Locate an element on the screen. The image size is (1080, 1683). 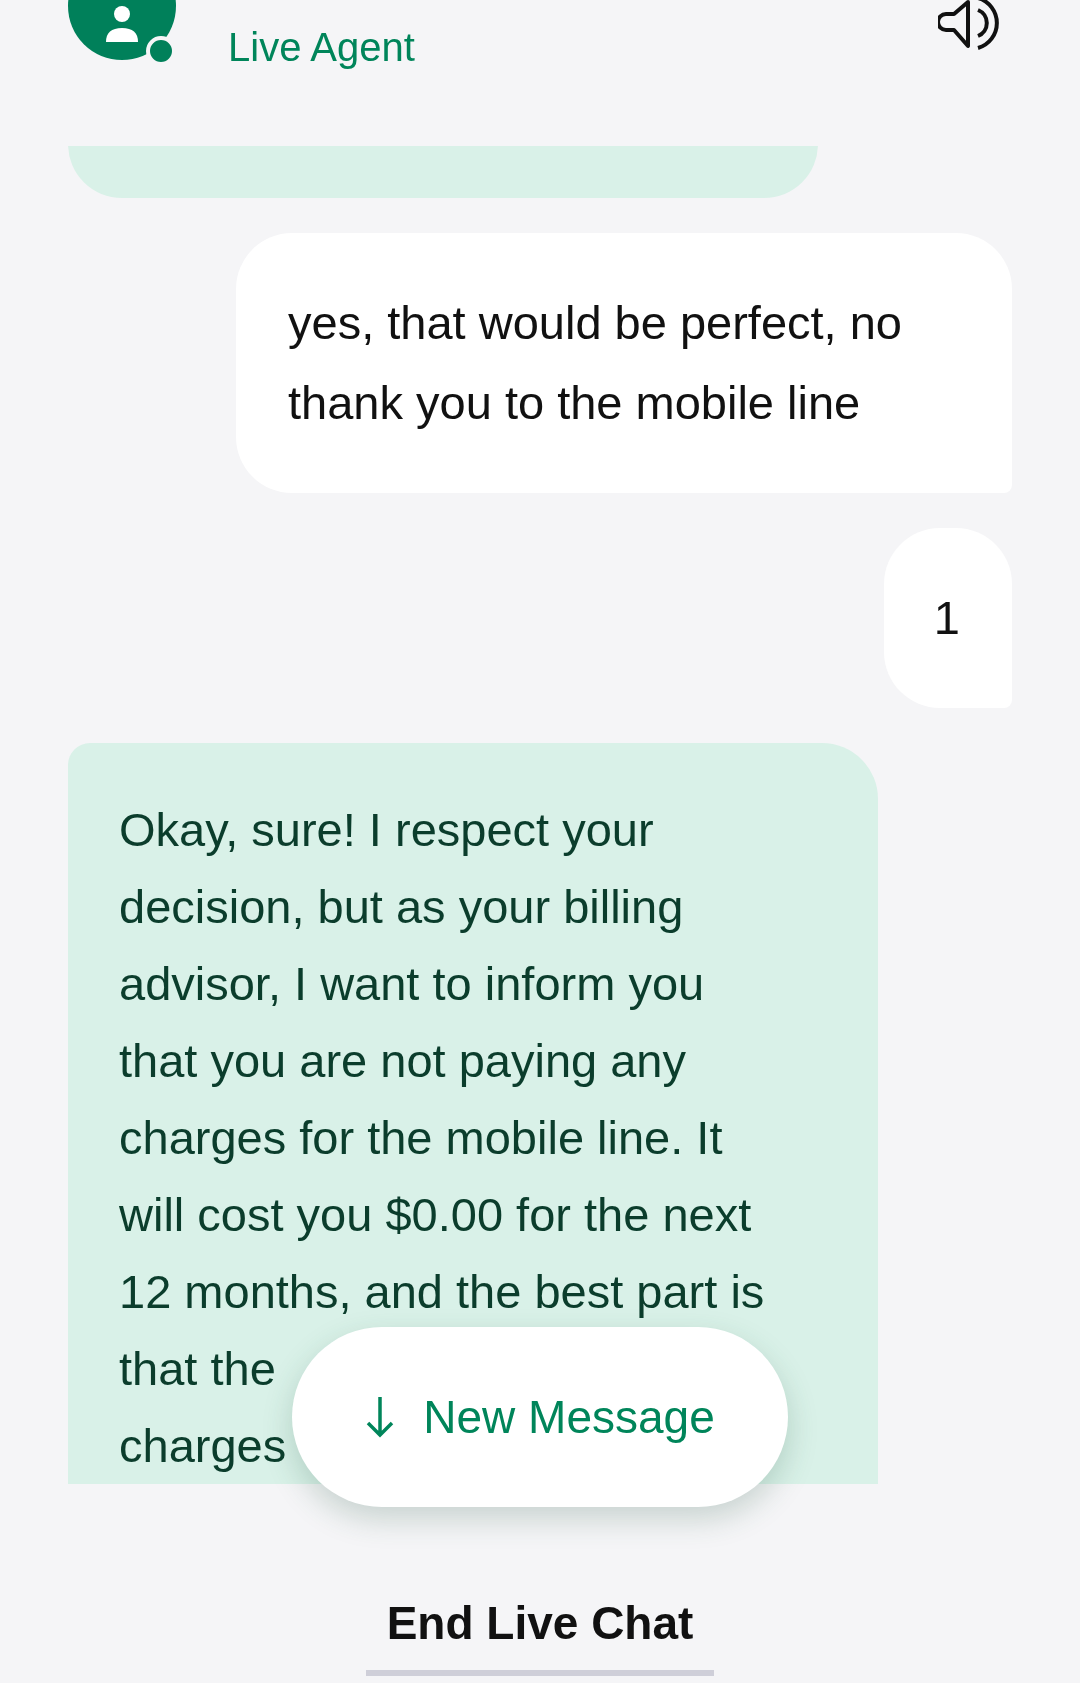
message-text: that you are not paying any is located at coordinates (402, 1061).